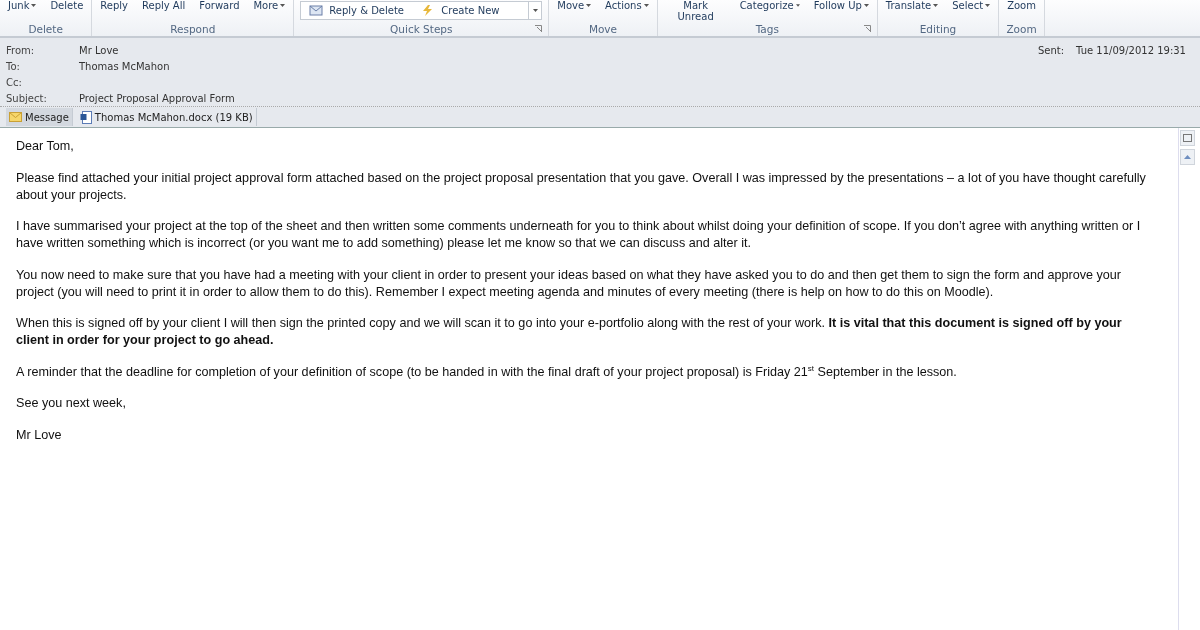 The image size is (1200, 630). I want to click on ribbon-button: Junk, so click(22, 5).